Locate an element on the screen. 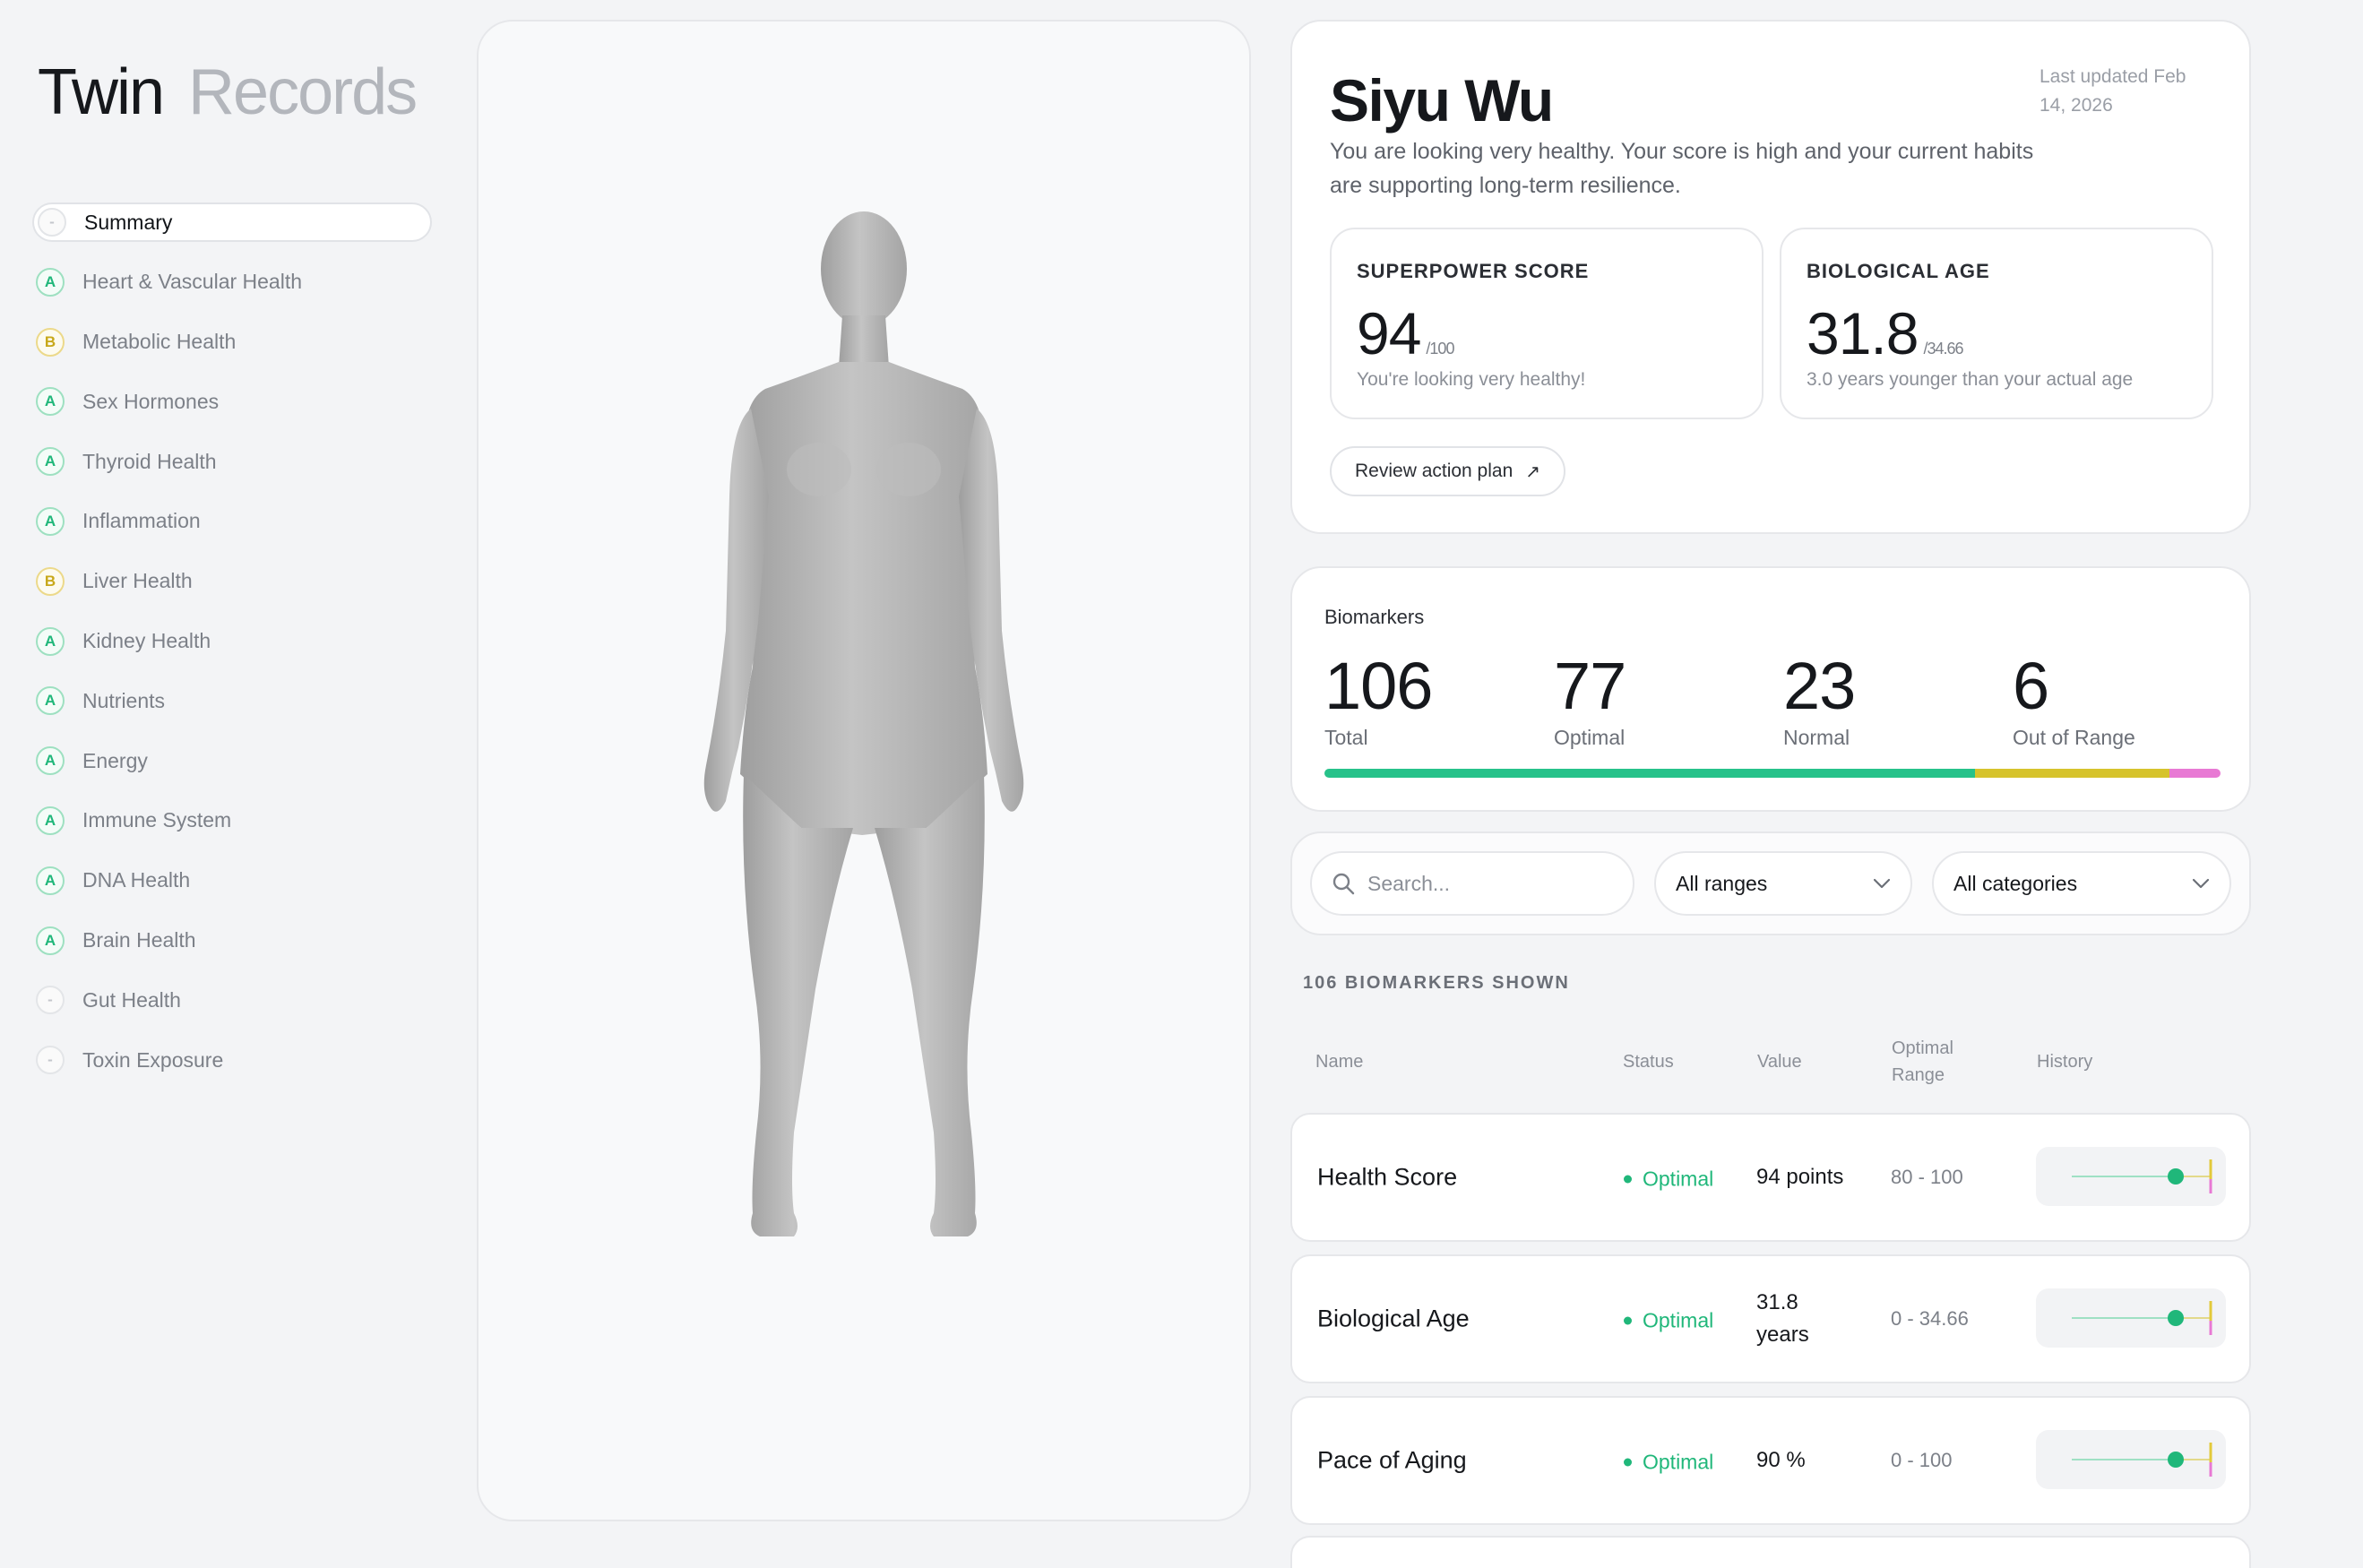 The image size is (2363, 1568). stat-total: 106 Total is located at coordinates (1378, 700).